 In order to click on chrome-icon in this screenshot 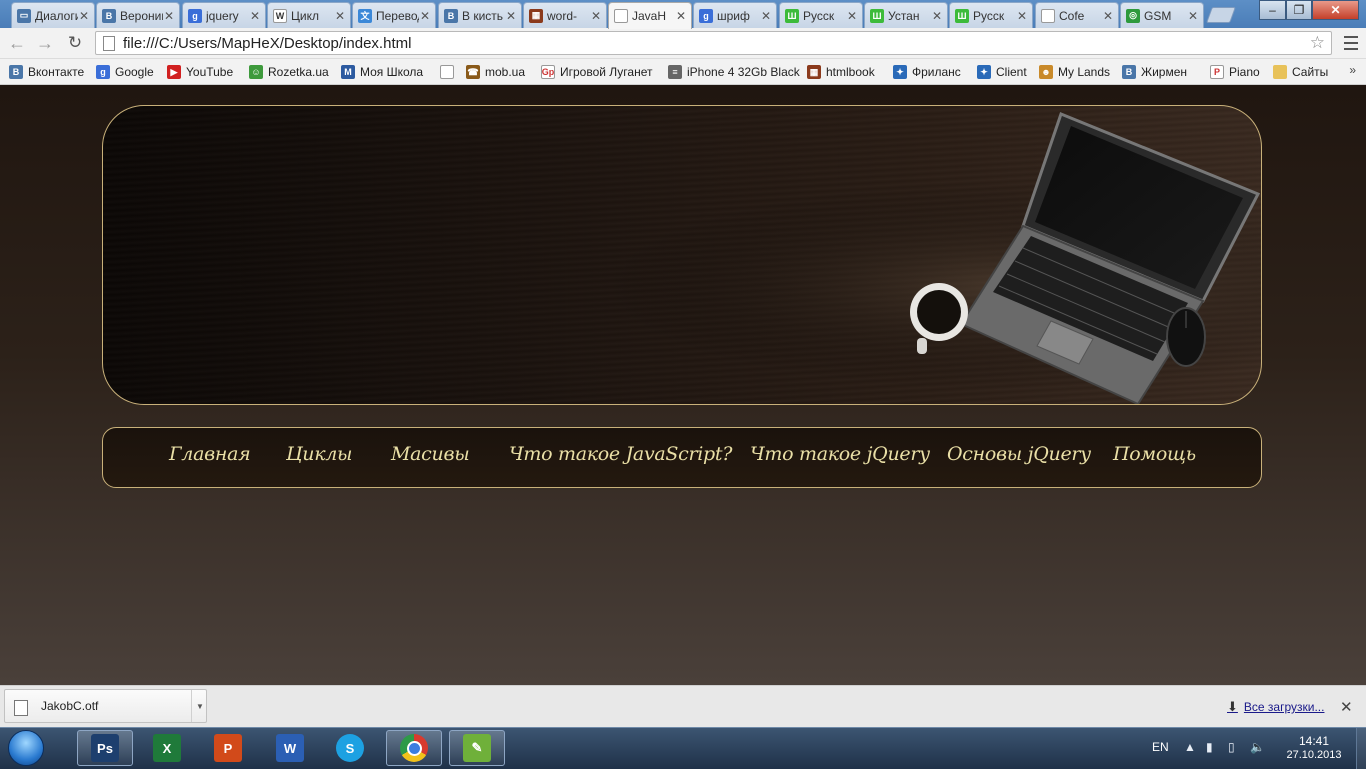, I will do `click(414, 748)`.